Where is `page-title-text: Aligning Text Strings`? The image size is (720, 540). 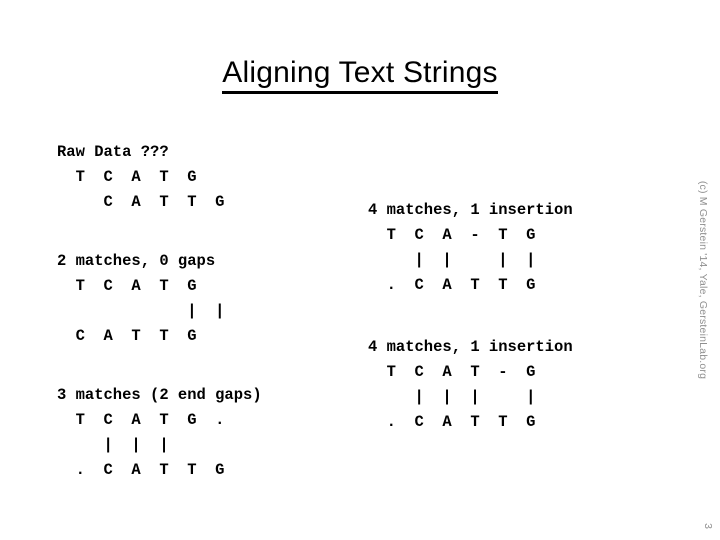 page-title-text: Aligning Text Strings is located at coordinates (360, 75).